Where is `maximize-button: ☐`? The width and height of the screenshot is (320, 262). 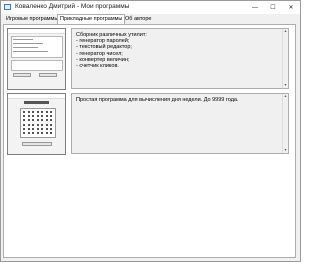
maximize-button: ☐ is located at coordinates (273, 7).